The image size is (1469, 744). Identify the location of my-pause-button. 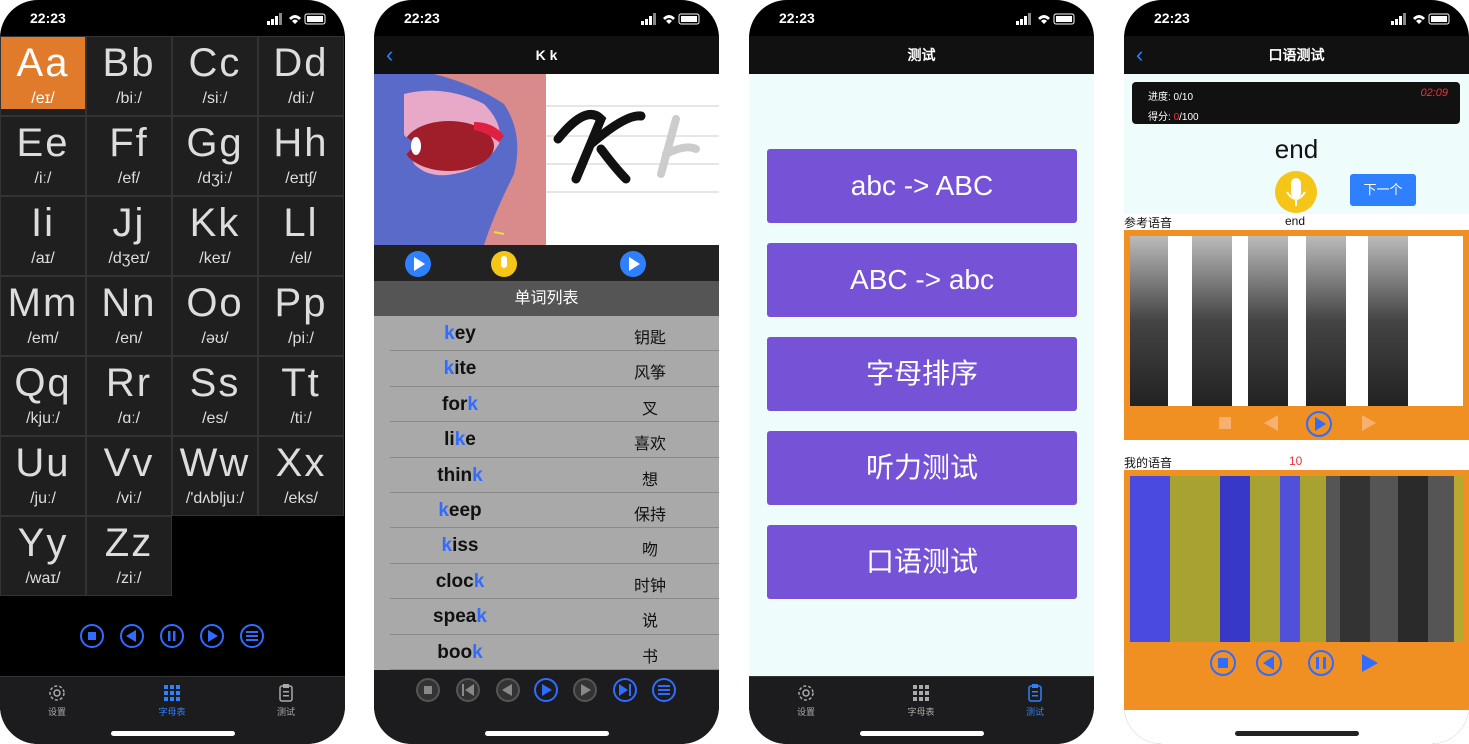
(1321, 665).